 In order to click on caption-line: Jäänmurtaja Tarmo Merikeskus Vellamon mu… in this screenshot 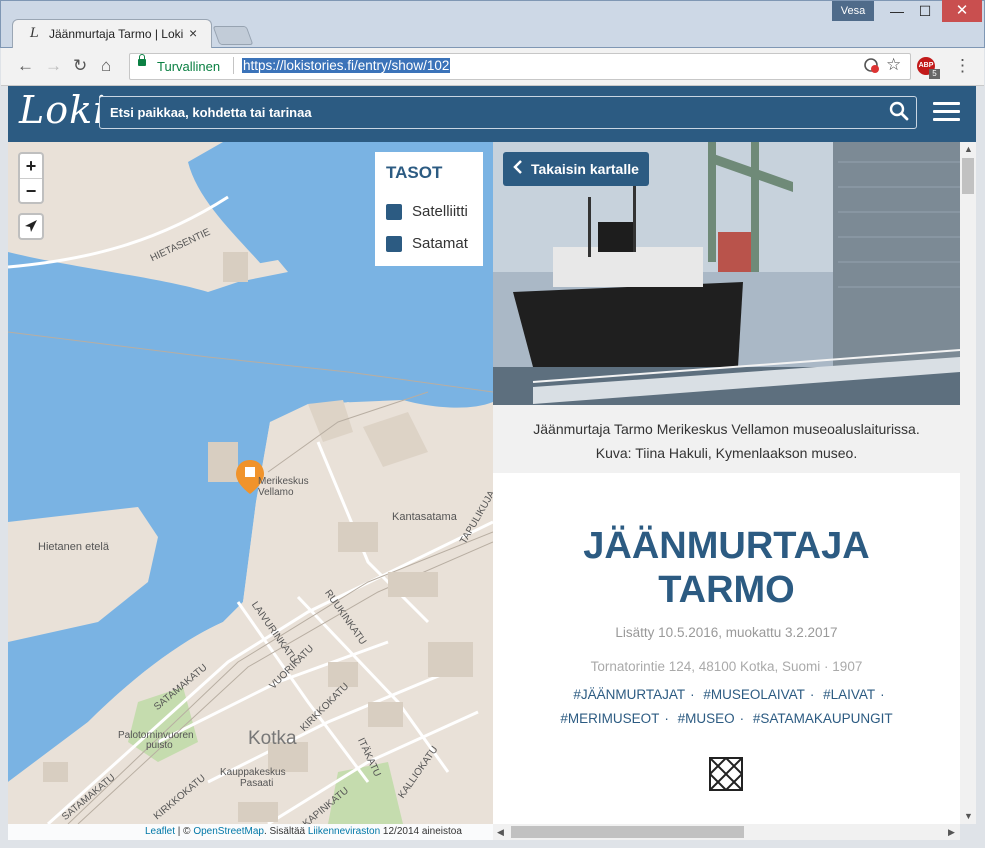, I will do `click(726, 429)`.